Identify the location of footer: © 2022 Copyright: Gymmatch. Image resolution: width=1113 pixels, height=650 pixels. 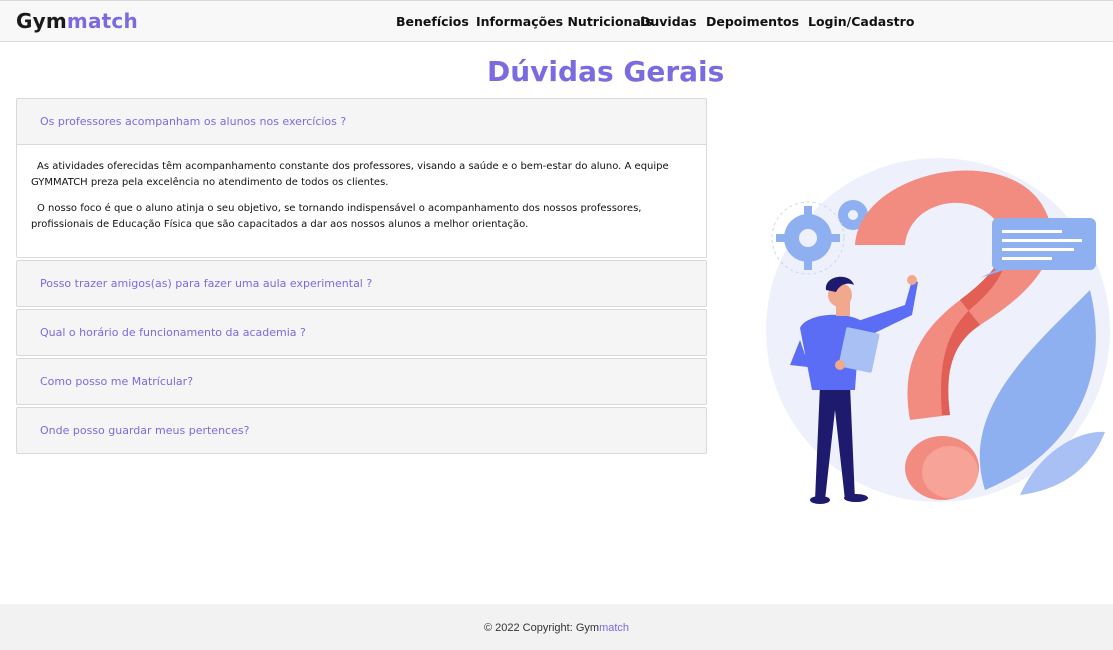
(556, 627).